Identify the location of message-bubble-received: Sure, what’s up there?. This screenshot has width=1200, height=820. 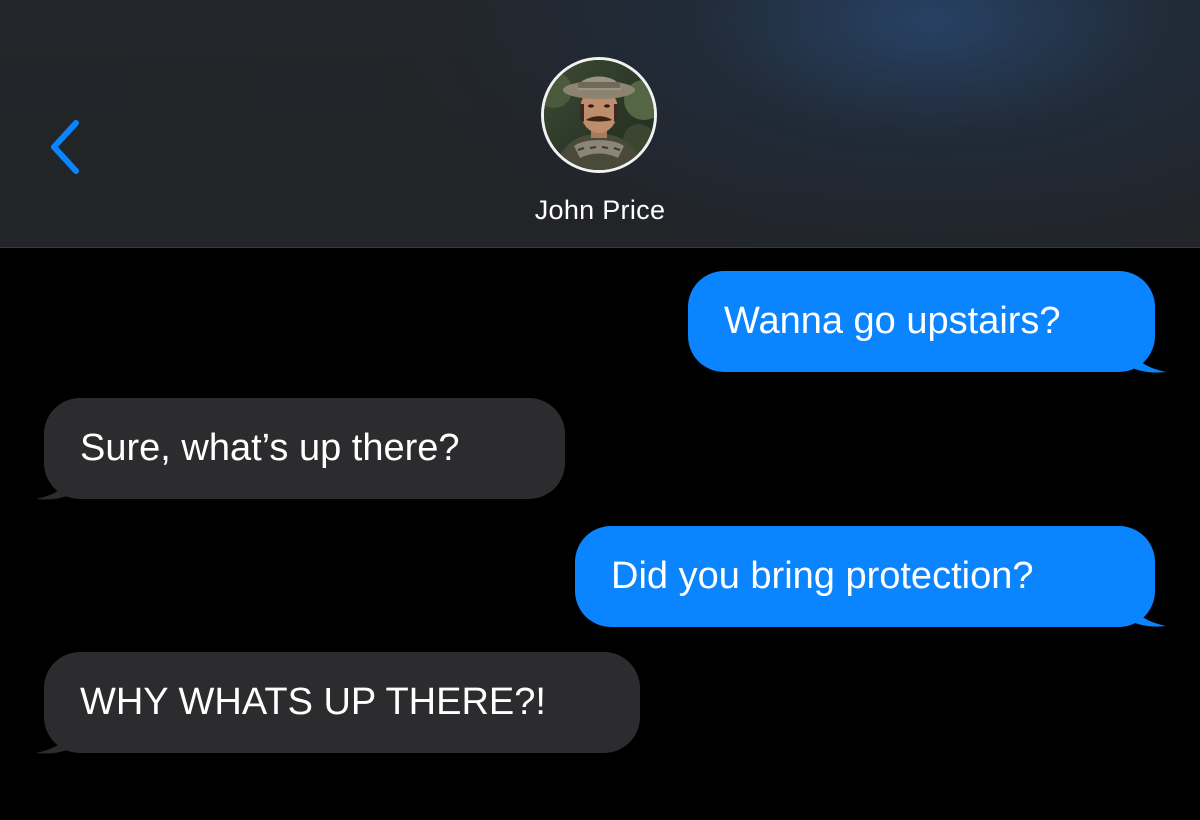
(304, 448).